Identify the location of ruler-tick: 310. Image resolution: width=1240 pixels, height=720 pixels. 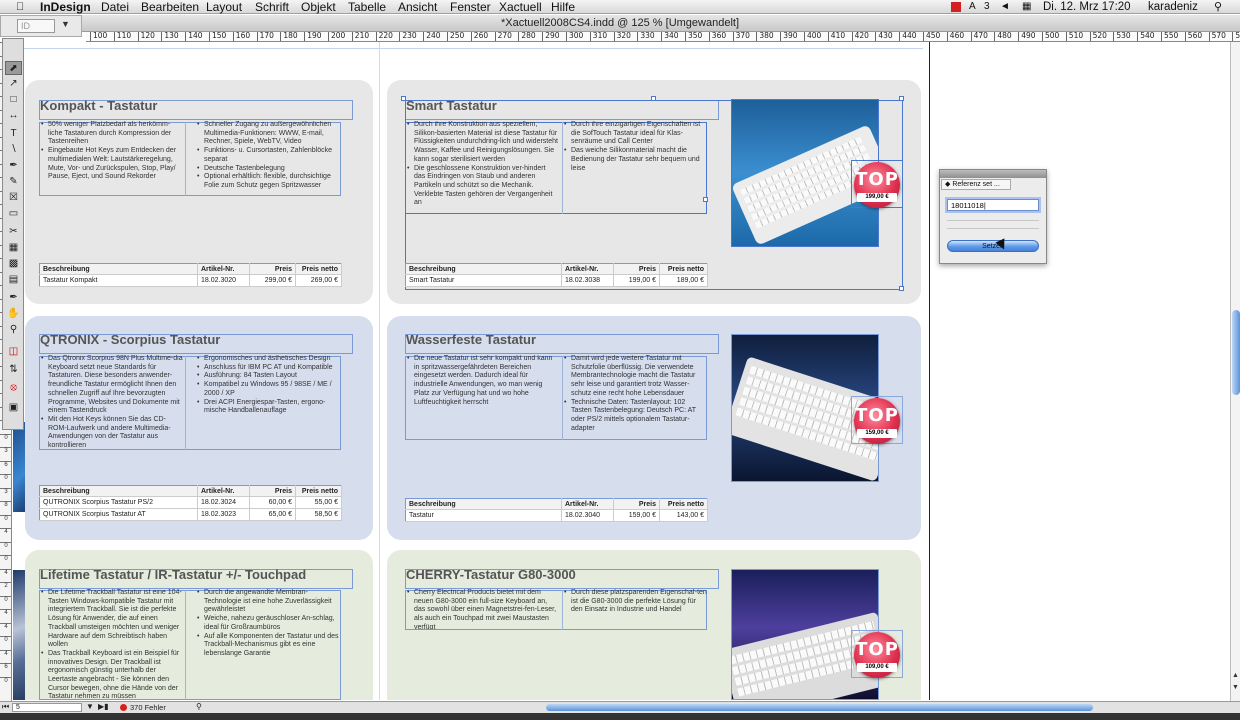
(598, 36).